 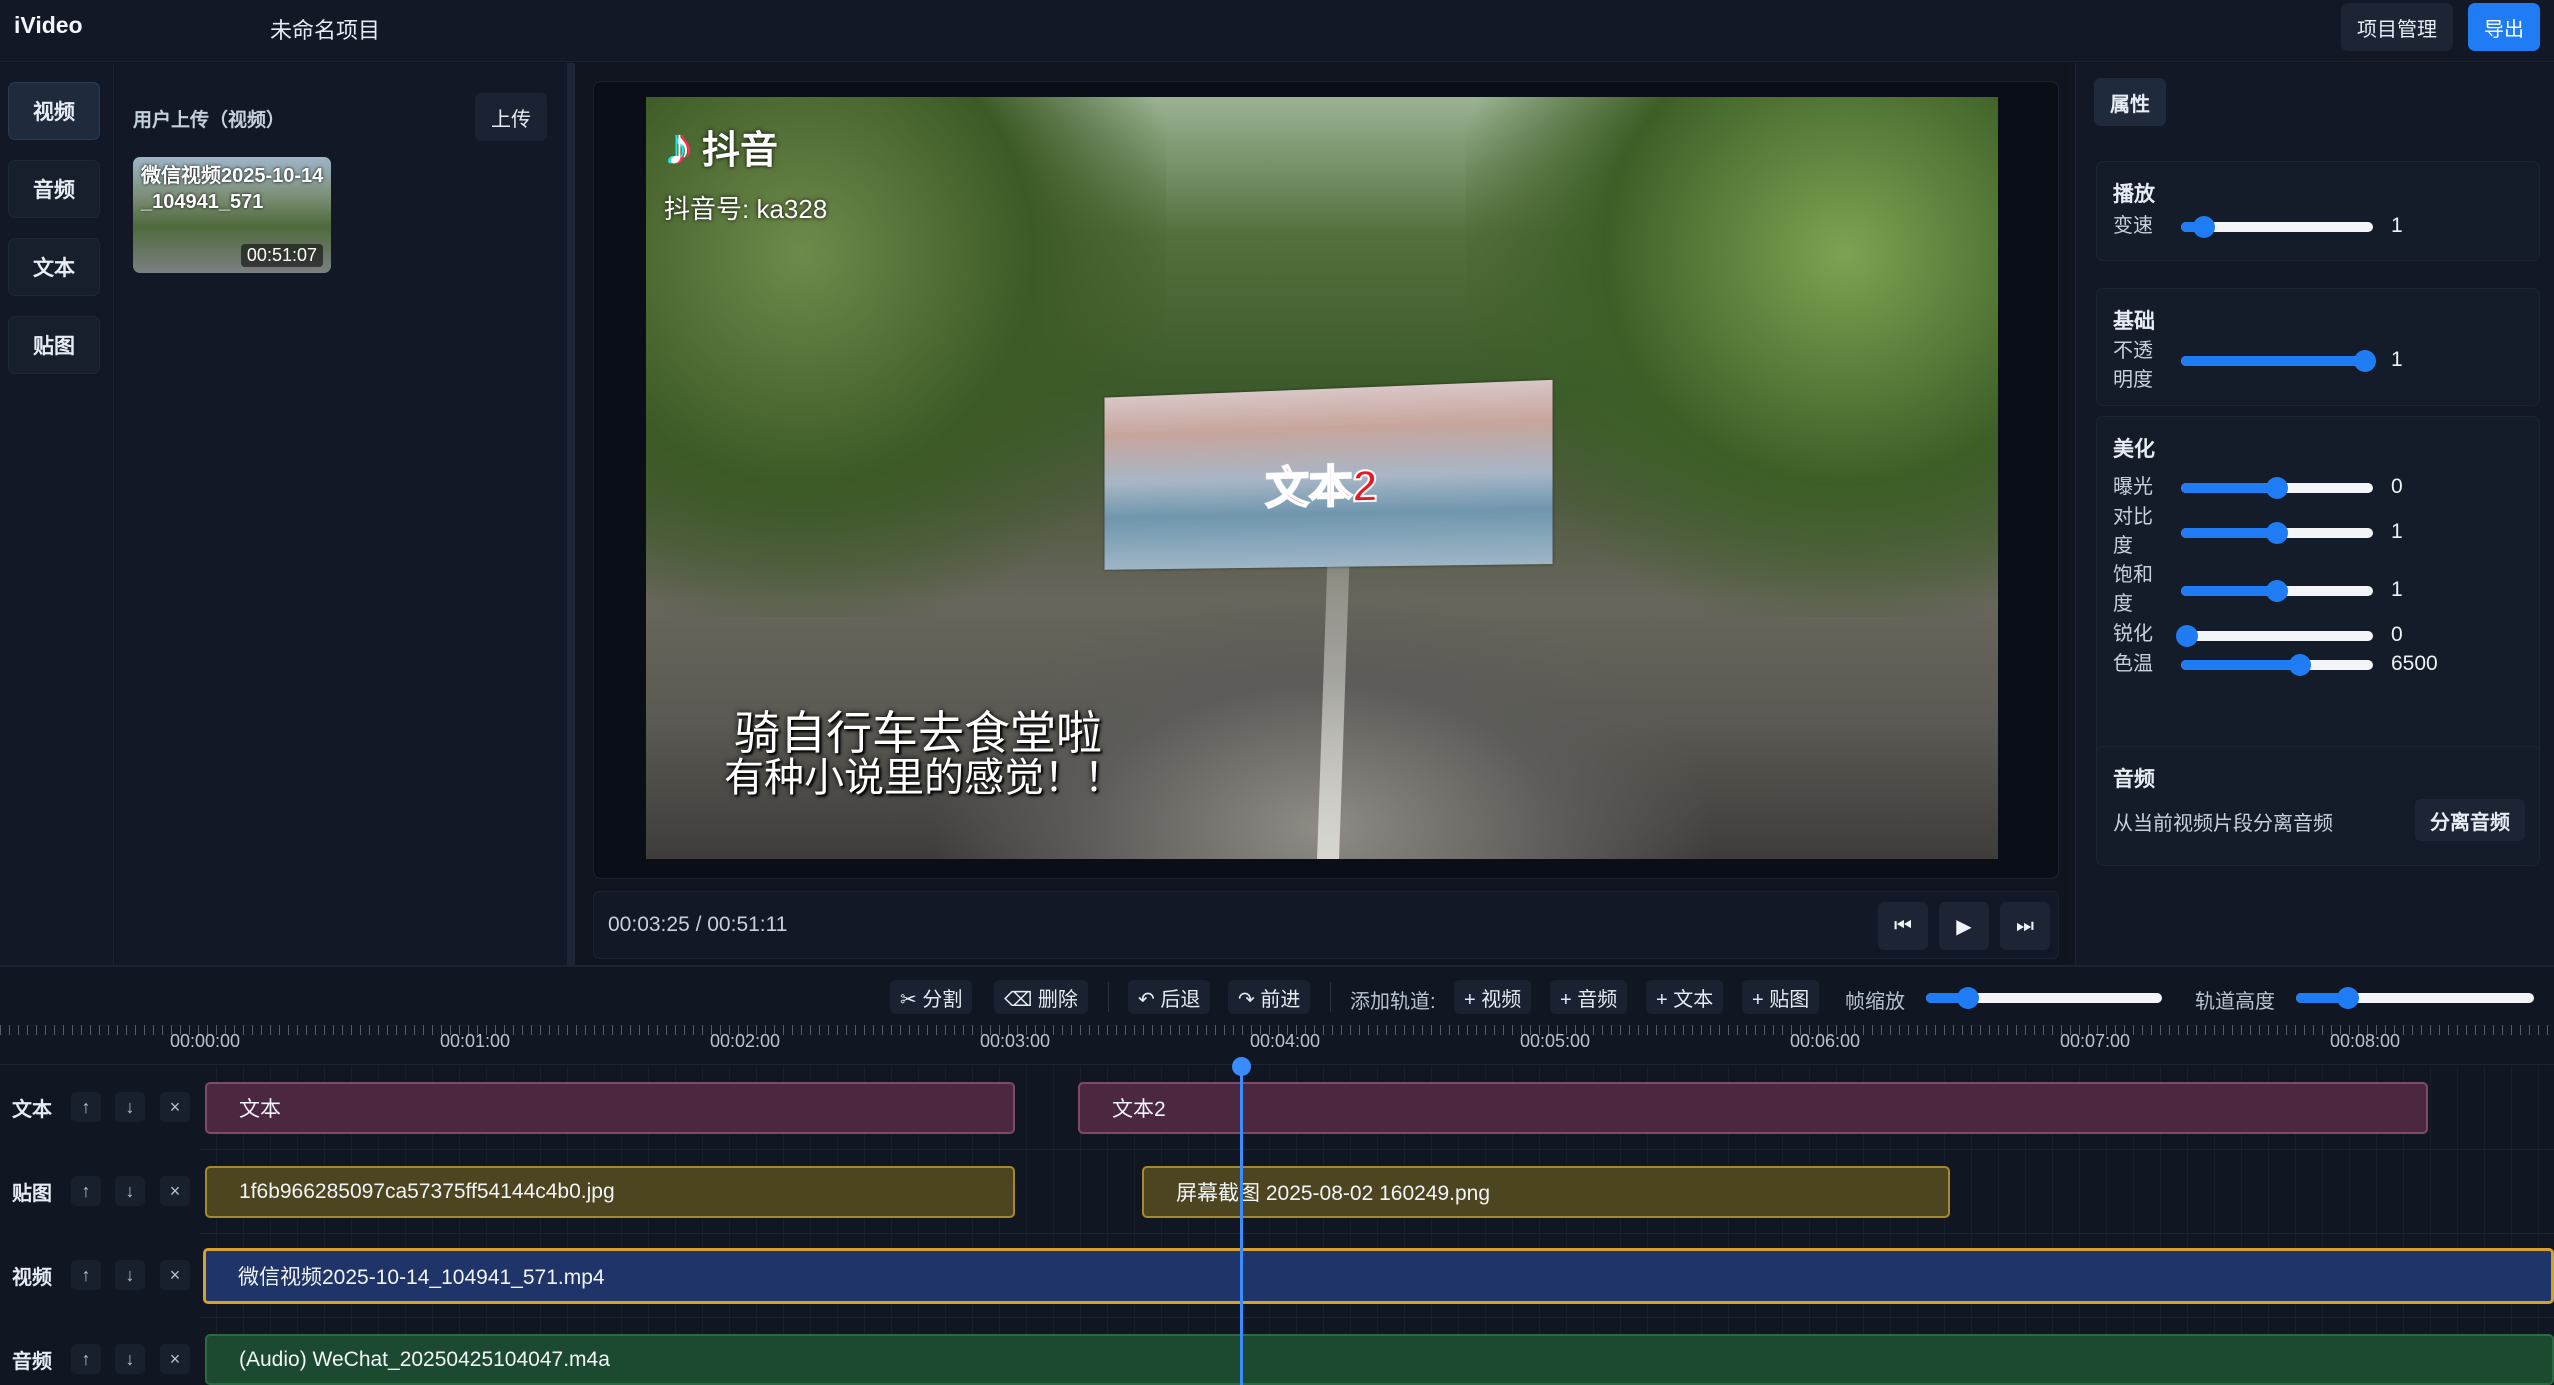 What do you see at coordinates (924, 778) in the screenshot?
I see `caption-line-2: 有种小说里的感觉！！` at bounding box center [924, 778].